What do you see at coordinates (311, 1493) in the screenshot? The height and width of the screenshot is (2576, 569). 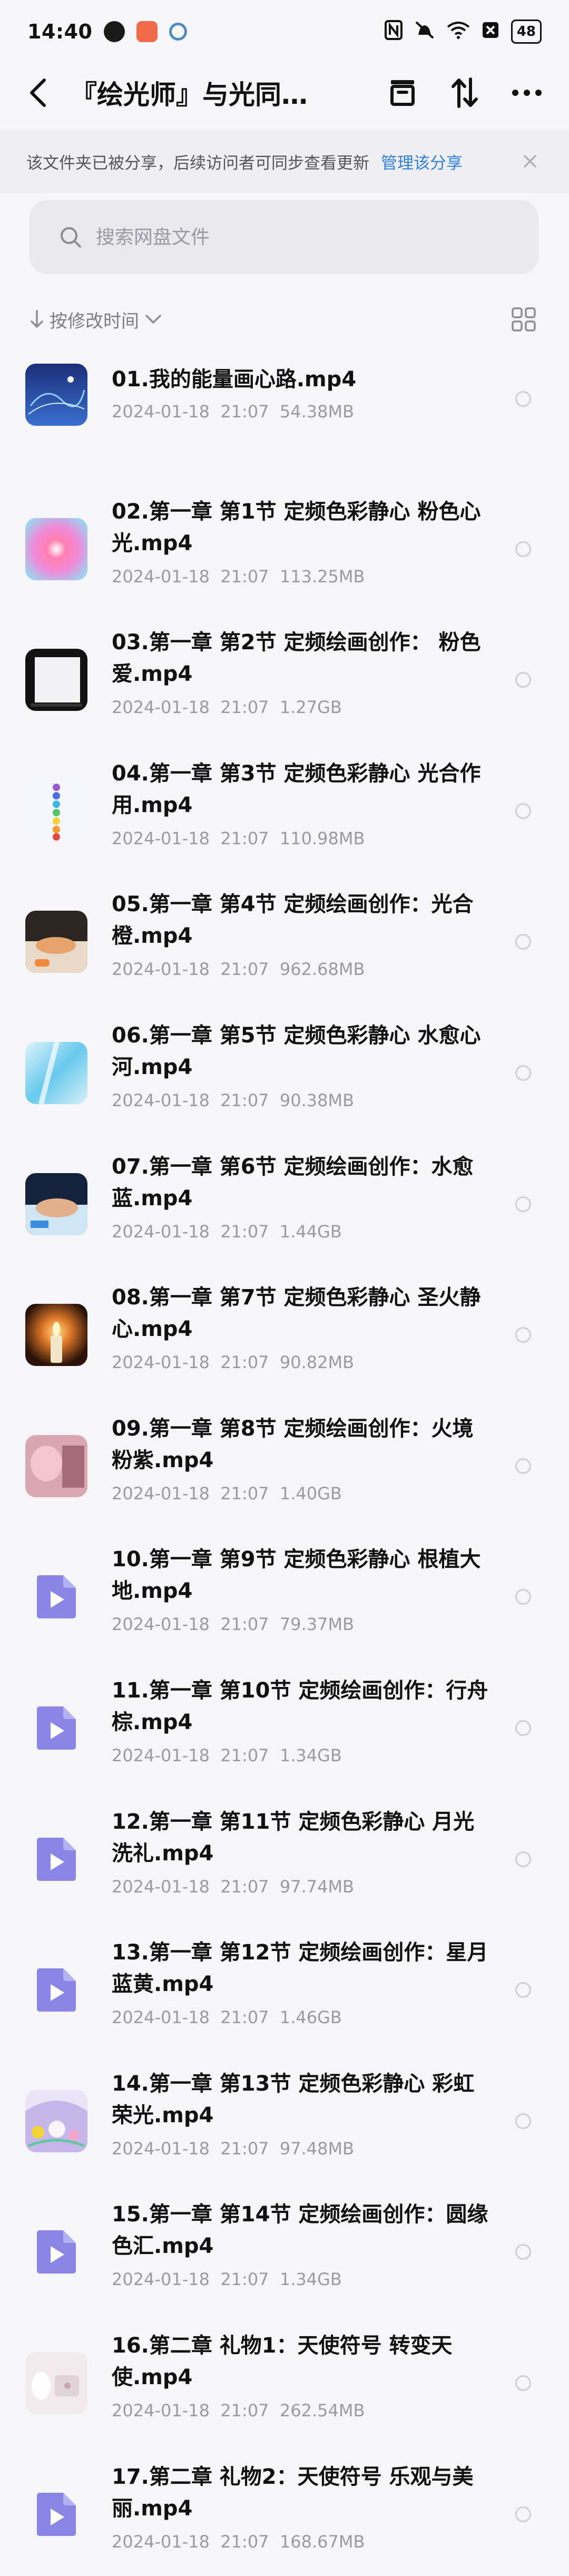 I see `file-size: 1.40GB` at bounding box center [311, 1493].